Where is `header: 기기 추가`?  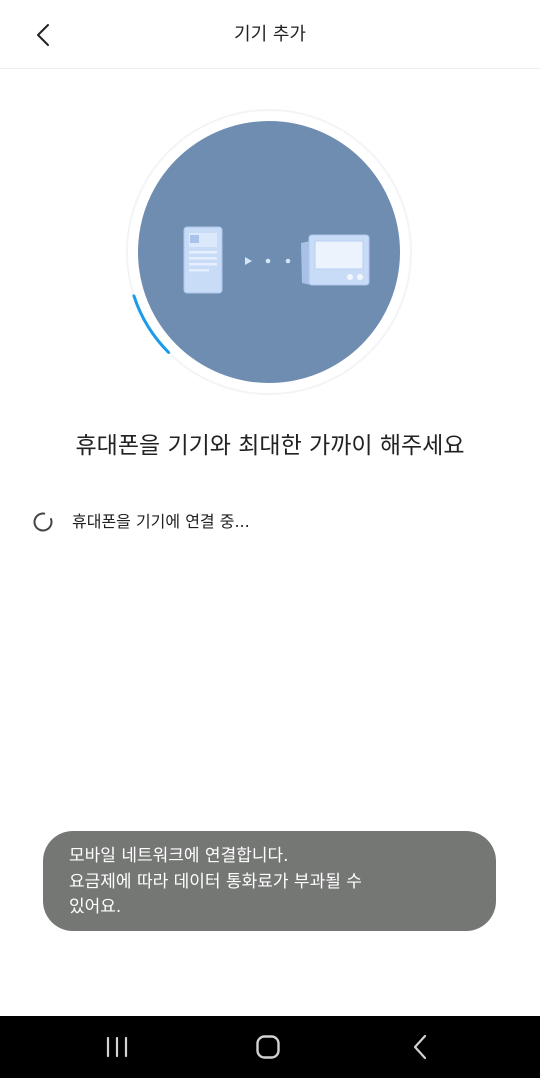
header: 기기 추가 is located at coordinates (270, 34).